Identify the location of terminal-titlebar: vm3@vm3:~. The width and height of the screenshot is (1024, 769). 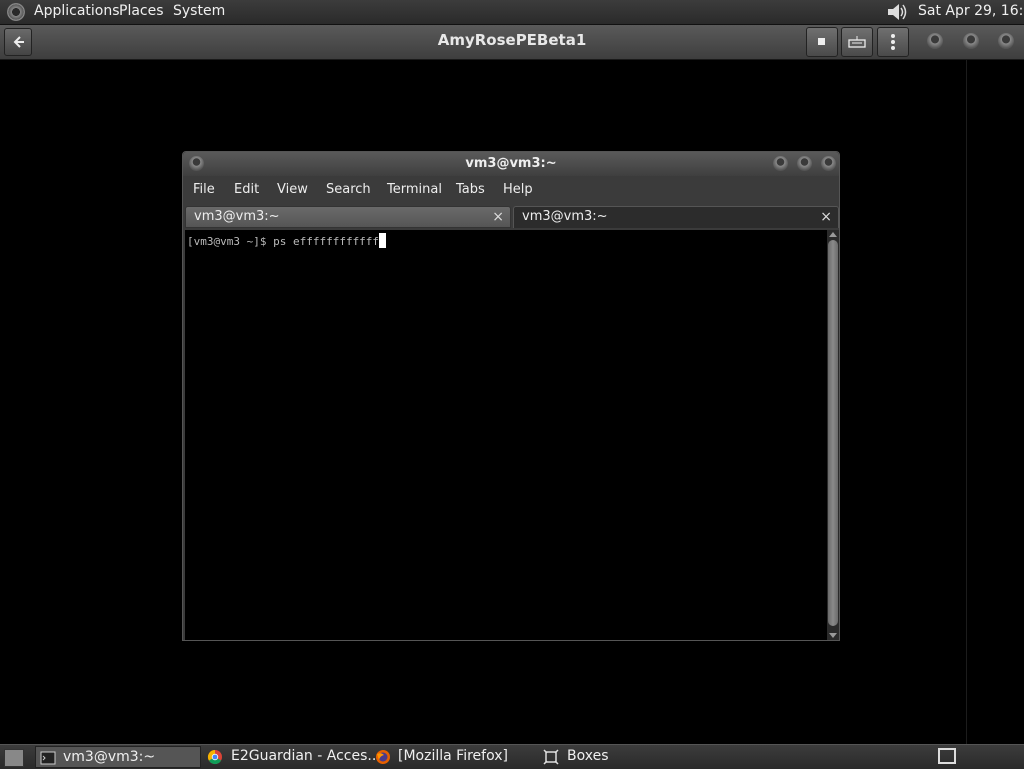
(511, 164).